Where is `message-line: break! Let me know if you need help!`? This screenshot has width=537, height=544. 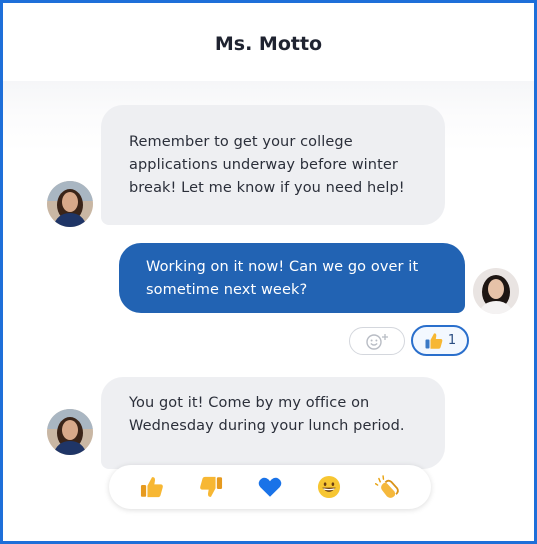 message-line: break! Let me know if you need help! is located at coordinates (267, 188).